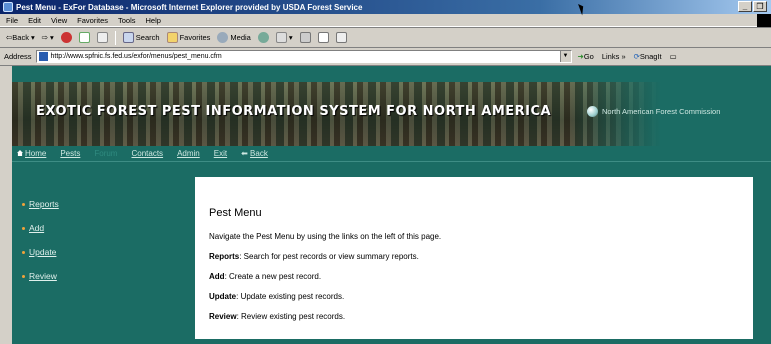 This screenshot has height=344, width=771. What do you see at coordinates (153, 20) in the screenshot?
I see `menu-help: Help` at bounding box center [153, 20].